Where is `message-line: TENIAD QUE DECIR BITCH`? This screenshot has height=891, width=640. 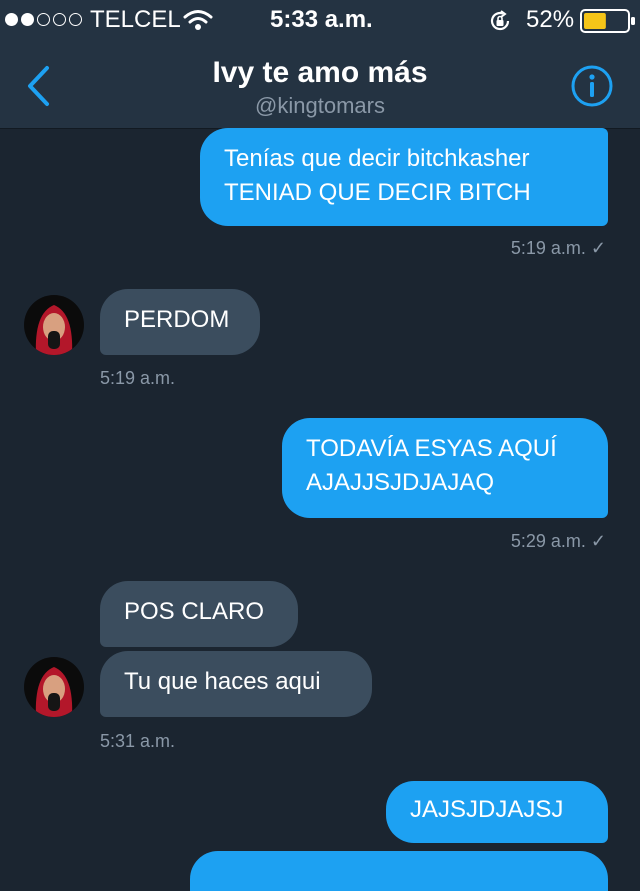
message-line: TENIAD QUE DECIR BITCH is located at coordinates (377, 192).